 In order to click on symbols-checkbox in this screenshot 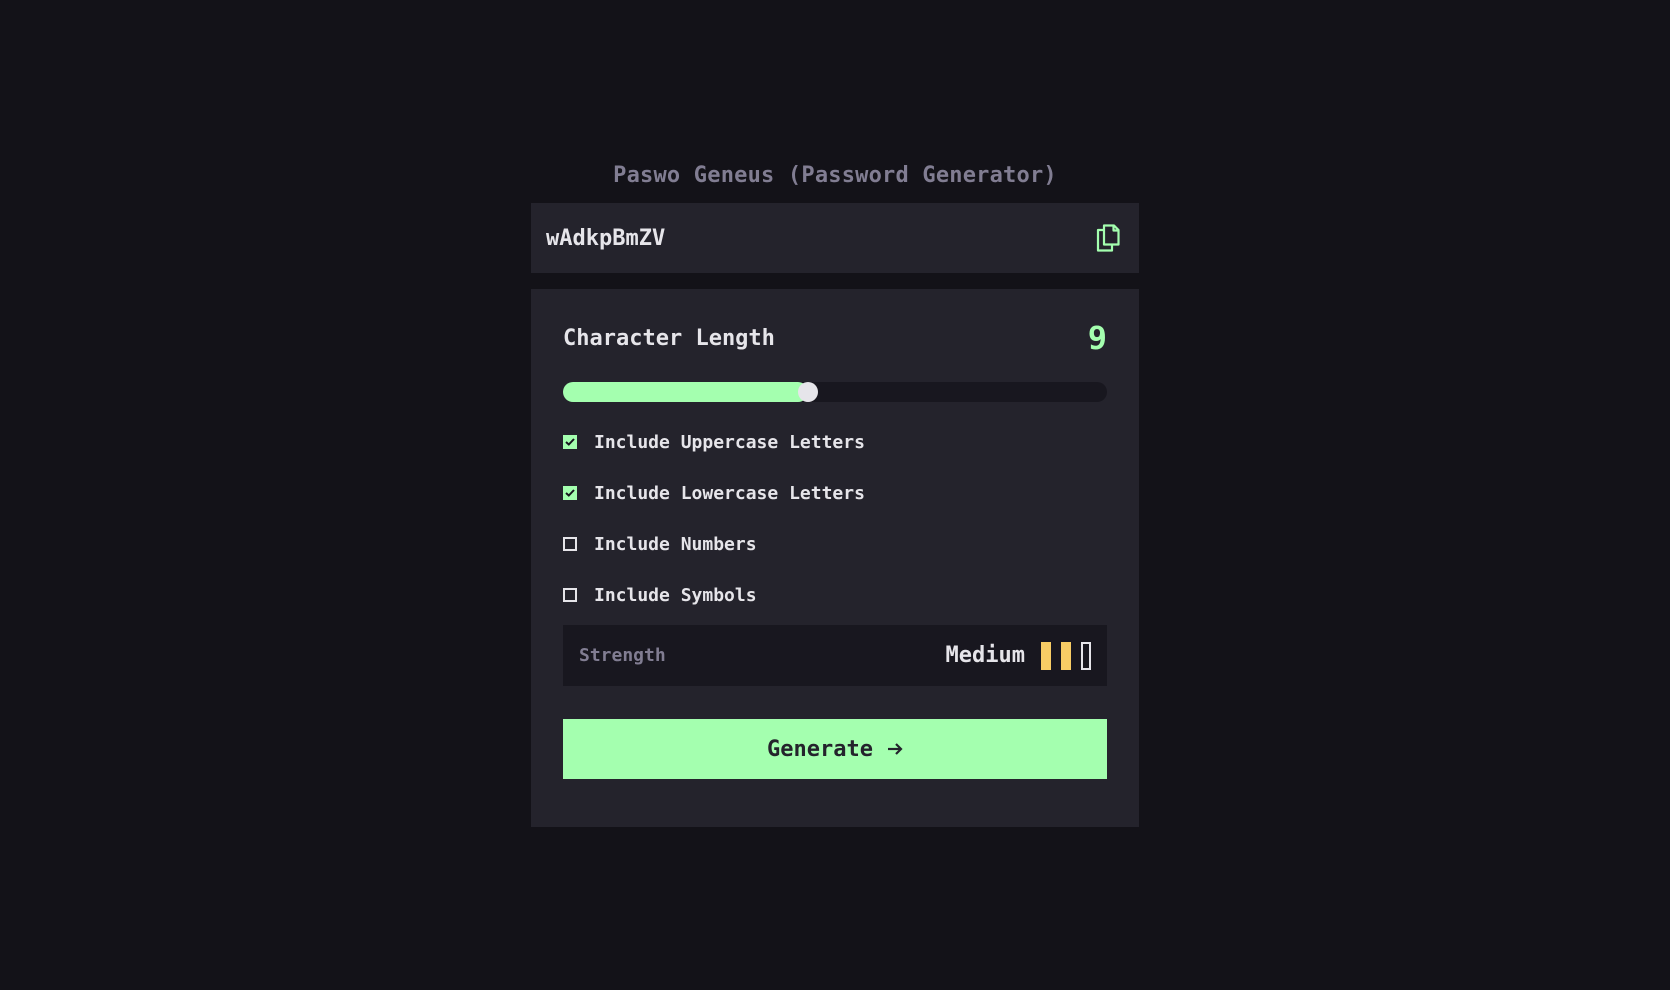, I will do `click(570, 595)`.